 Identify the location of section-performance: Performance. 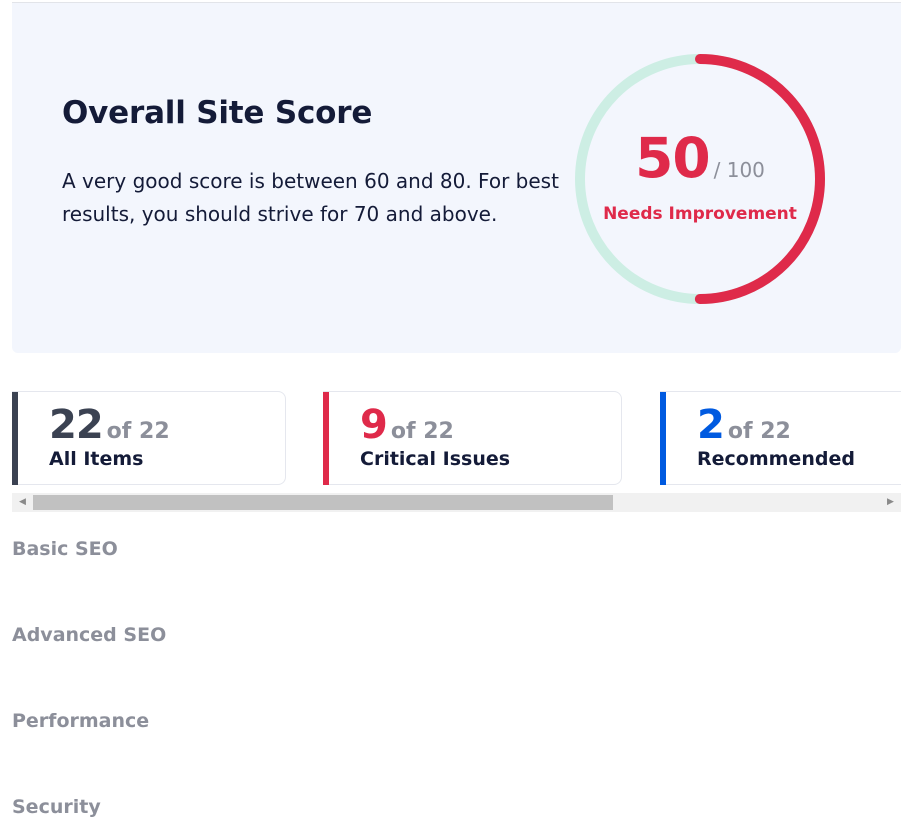
(80, 721).